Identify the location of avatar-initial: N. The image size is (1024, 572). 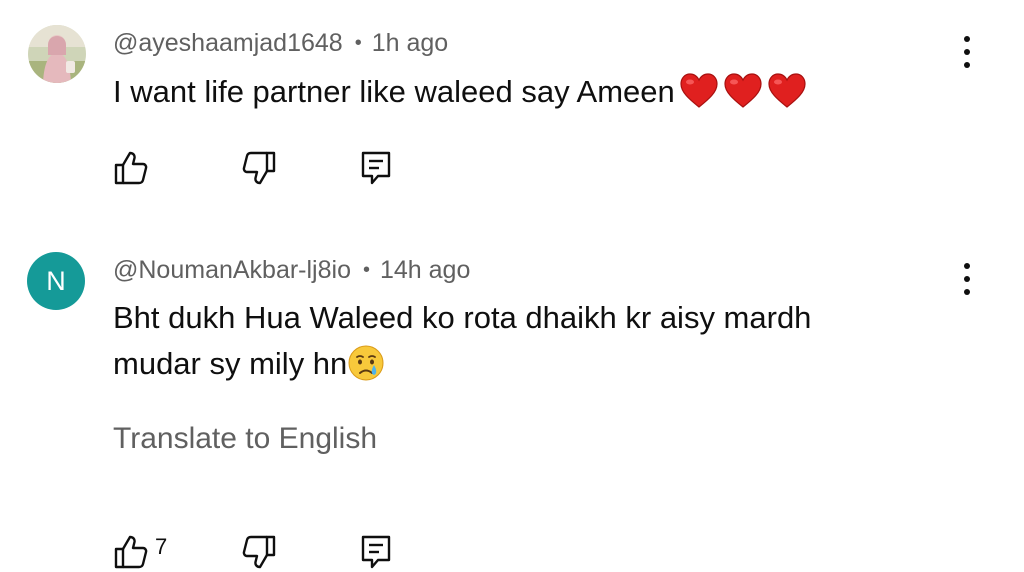
(56, 280).